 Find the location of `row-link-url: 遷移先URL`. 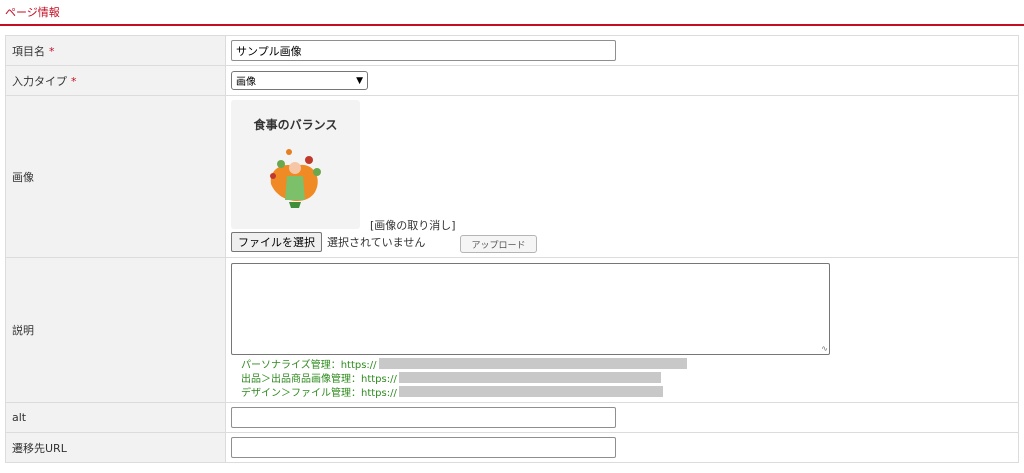

row-link-url: 遷移先URL is located at coordinates (512, 447).